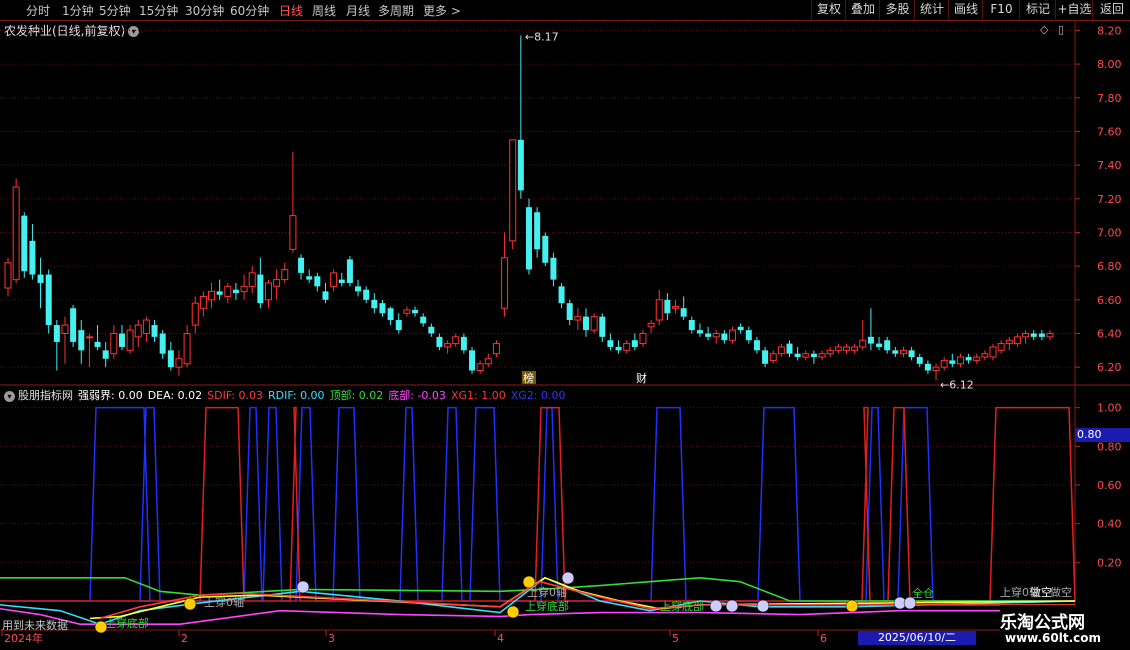  Describe the element at coordinates (965, 9) in the screenshot. I see `toolbar-button-4: 画线` at that location.